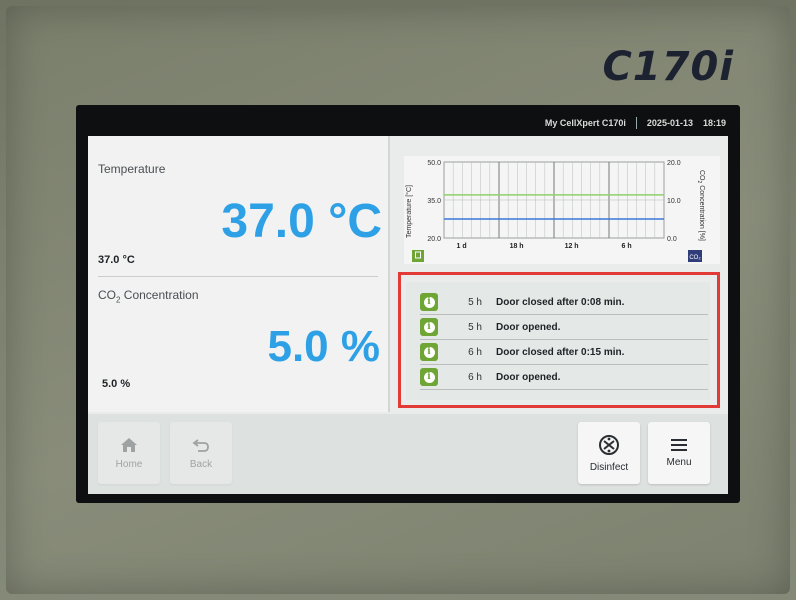  Describe the element at coordinates (674, 163) in the screenshot. I see `right-tick-label: 20.0` at that location.